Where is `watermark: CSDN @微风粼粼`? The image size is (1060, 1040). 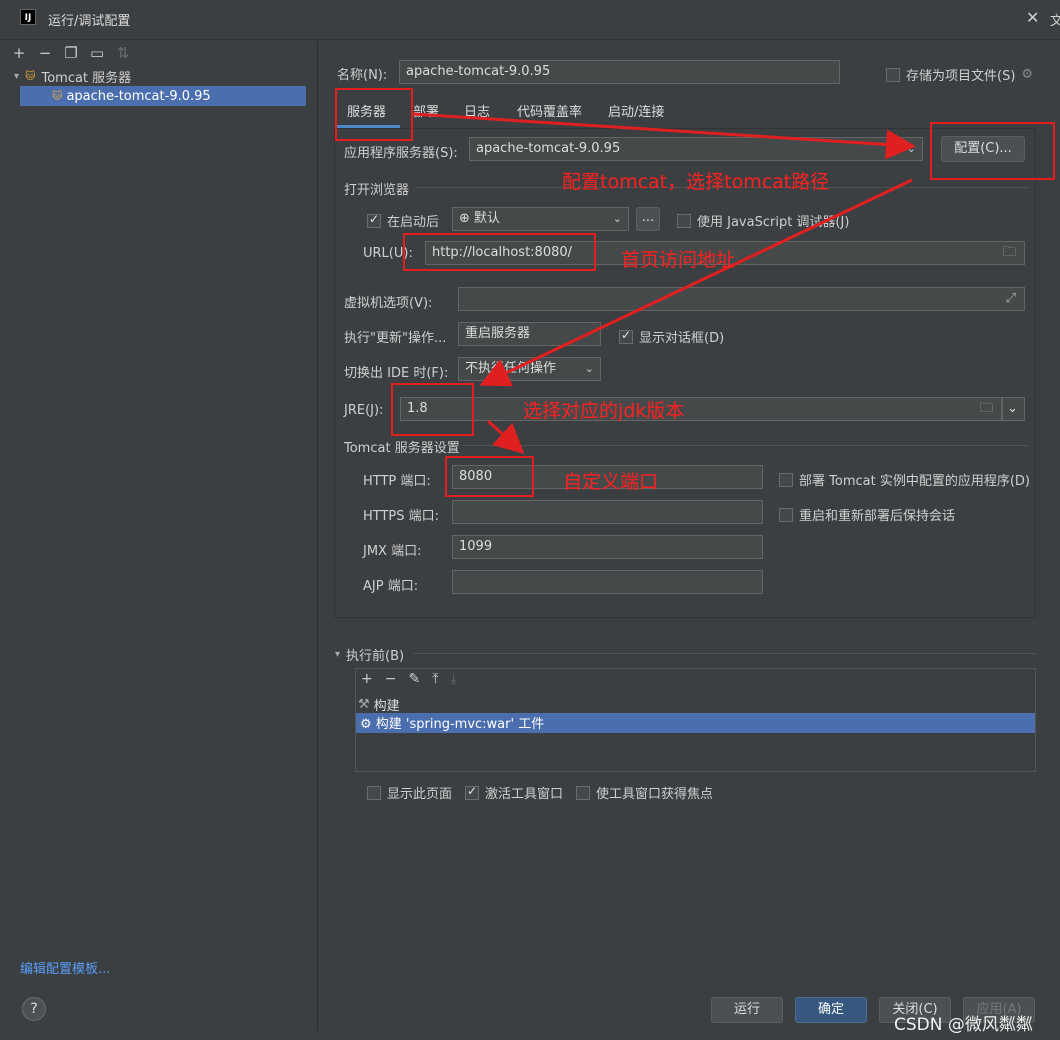
watermark: CSDN @微风粼粼 is located at coordinates (963, 1025).